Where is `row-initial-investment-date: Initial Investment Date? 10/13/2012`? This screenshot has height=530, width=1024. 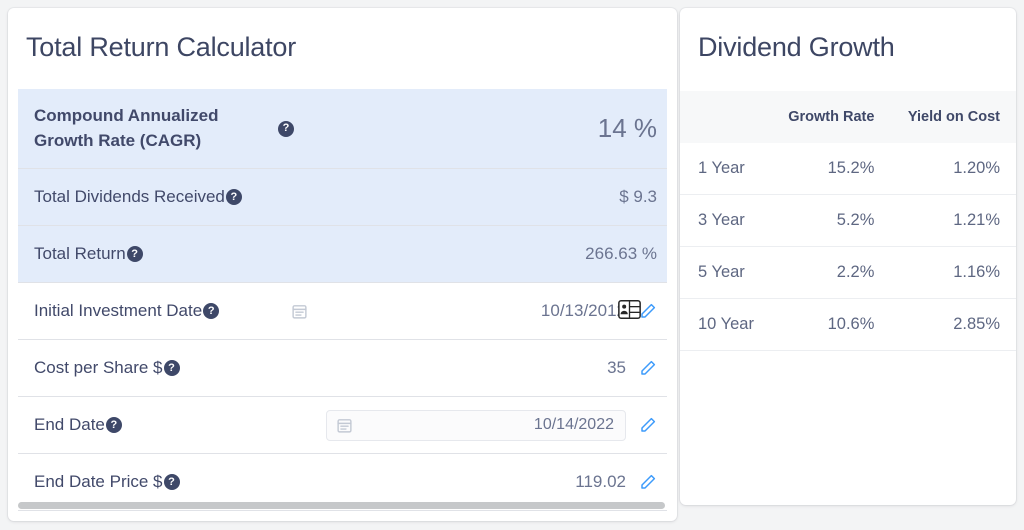
row-initial-investment-date: Initial Investment Date? 10/13/2012 is located at coordinates (342, 312).